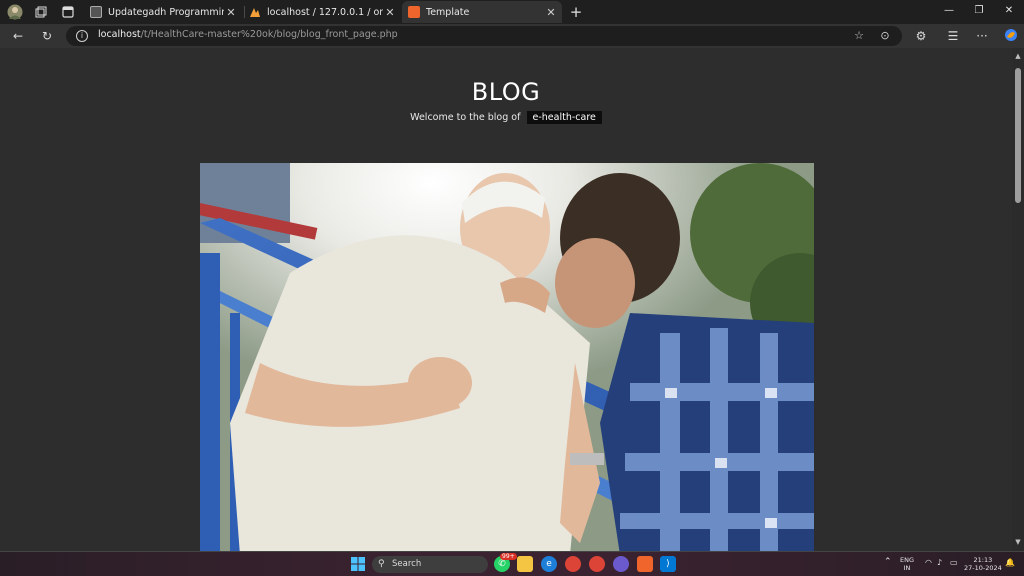  Describe the element at coordinates (1018, 542) in the screenshot. I see `scroll-down-icon: ▼` at that location.